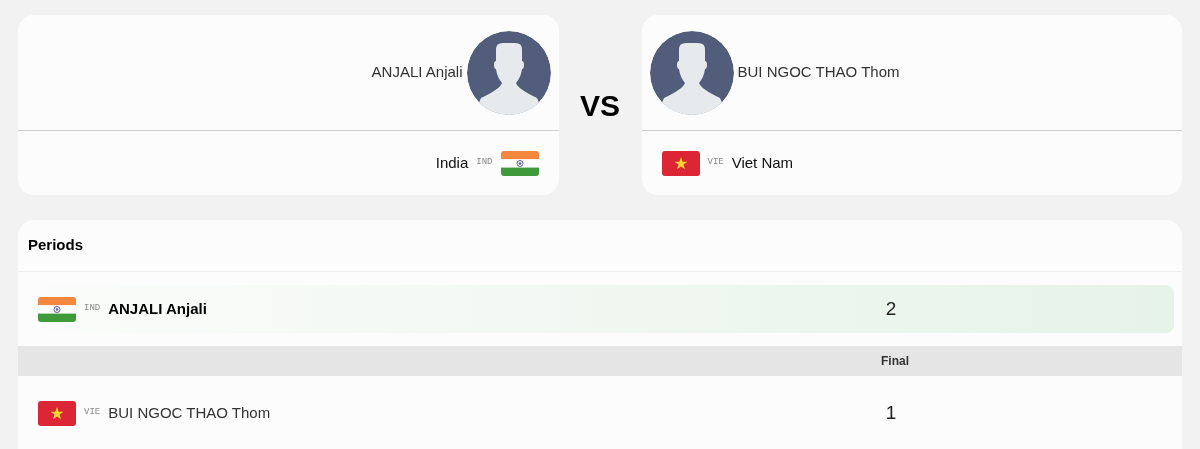 This screenshot has height=449, width=1200. I want to click on section-title: Periods, so click(56, 245).